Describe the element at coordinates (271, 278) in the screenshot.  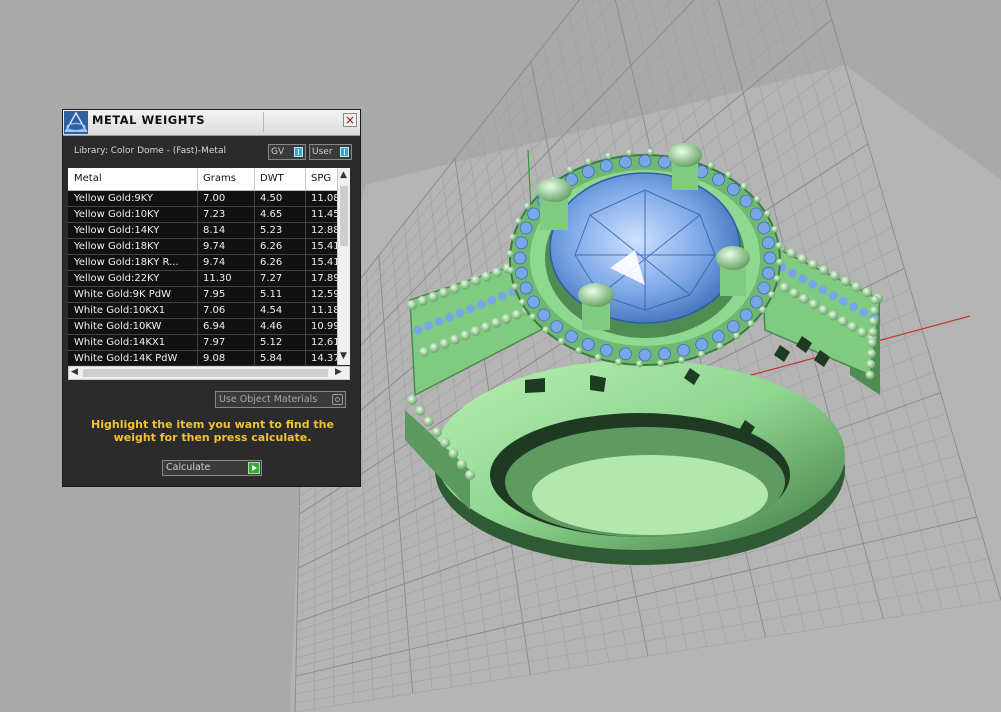
I see `cell-dwt: 7.27` at that location.